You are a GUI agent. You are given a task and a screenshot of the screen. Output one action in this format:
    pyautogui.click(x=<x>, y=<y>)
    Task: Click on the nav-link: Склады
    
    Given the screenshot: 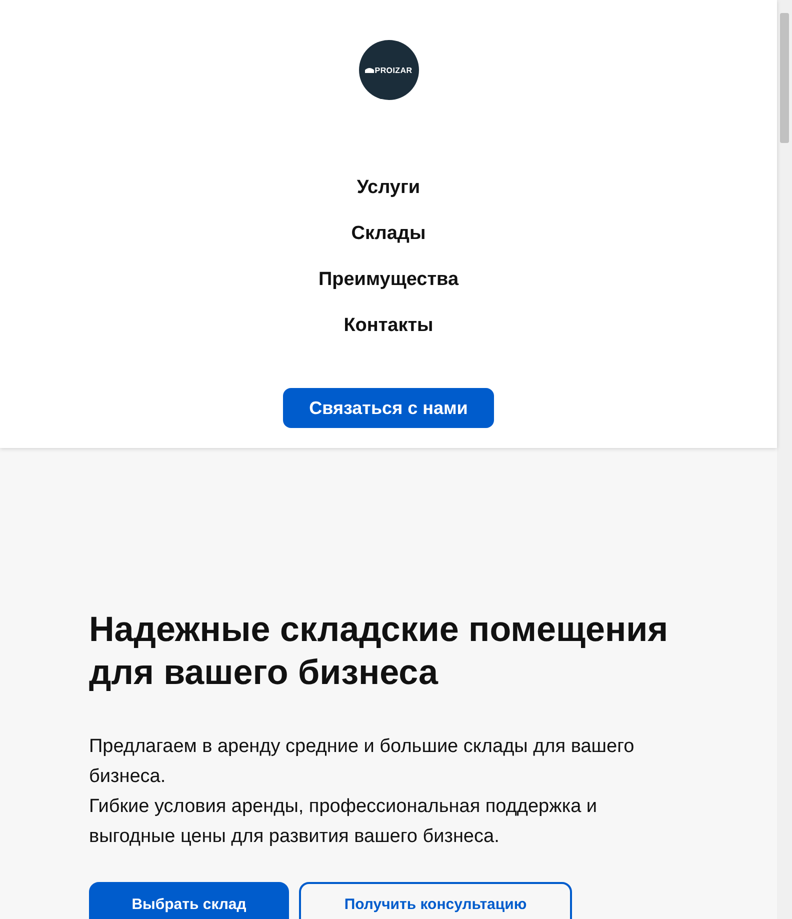 What is the action you would take?
    pyautogui.click(x=388, y=234)
    